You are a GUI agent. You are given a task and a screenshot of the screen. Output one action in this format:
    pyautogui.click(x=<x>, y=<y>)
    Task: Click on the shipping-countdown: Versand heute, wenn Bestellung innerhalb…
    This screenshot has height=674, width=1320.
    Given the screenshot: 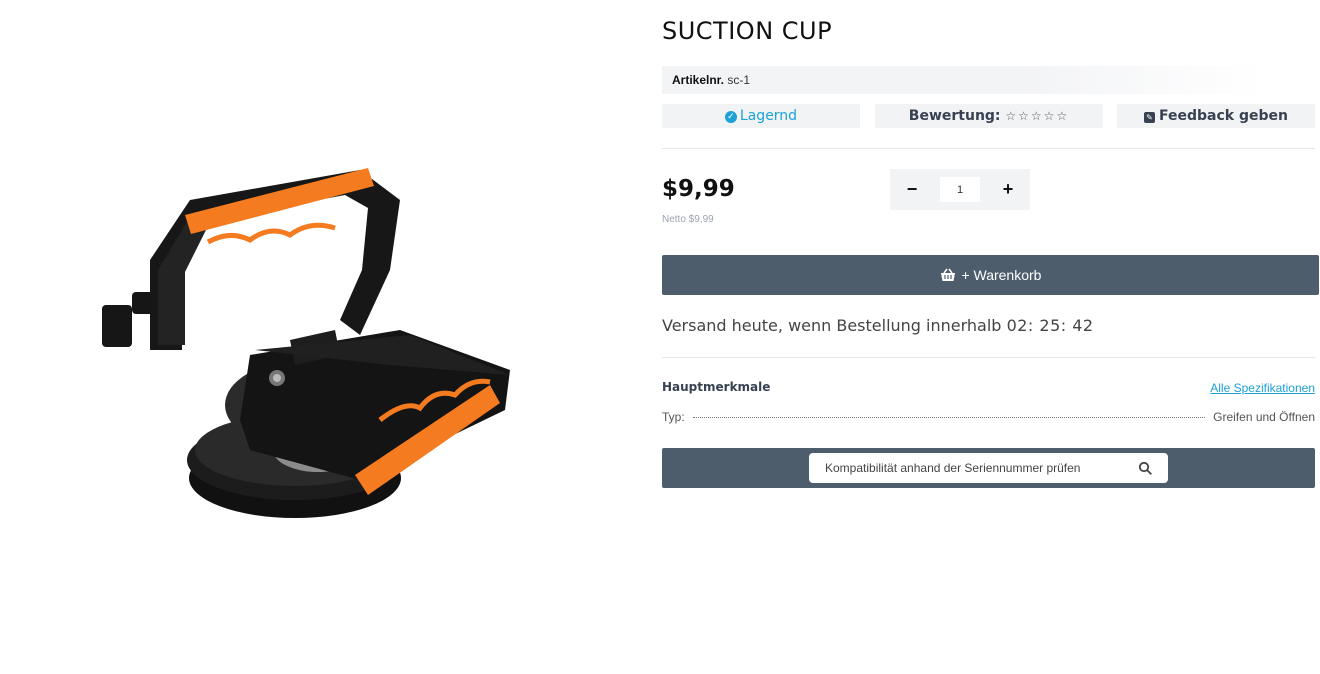 What is the action you would take?
    pyautogui.click(x=878, y=325)
    